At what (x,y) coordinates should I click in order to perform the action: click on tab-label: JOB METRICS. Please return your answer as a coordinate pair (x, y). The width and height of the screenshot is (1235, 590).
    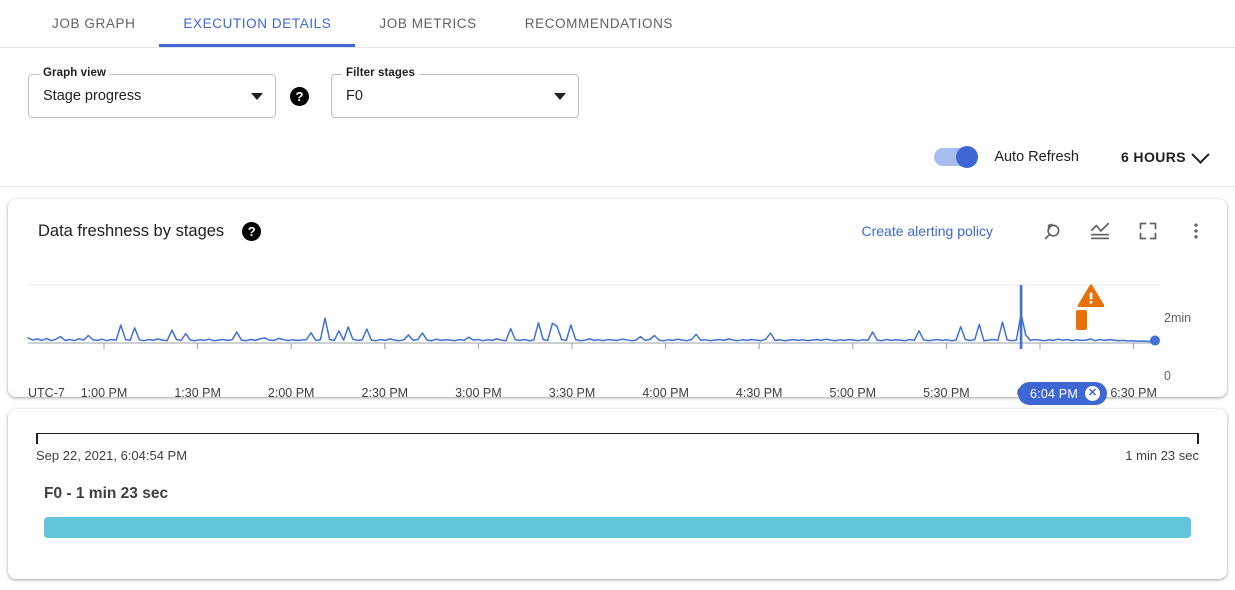
    Looking at the image, I should click on (428, 23).